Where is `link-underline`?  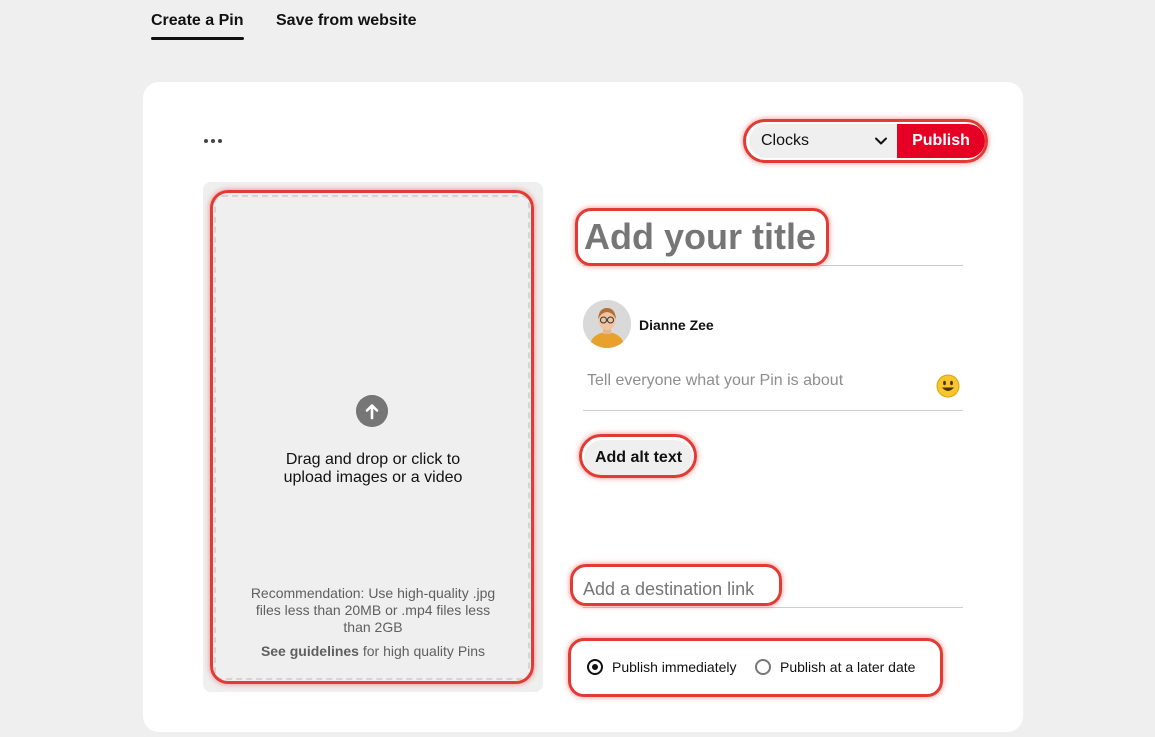 link-underline is located at coordinates (773, 607).